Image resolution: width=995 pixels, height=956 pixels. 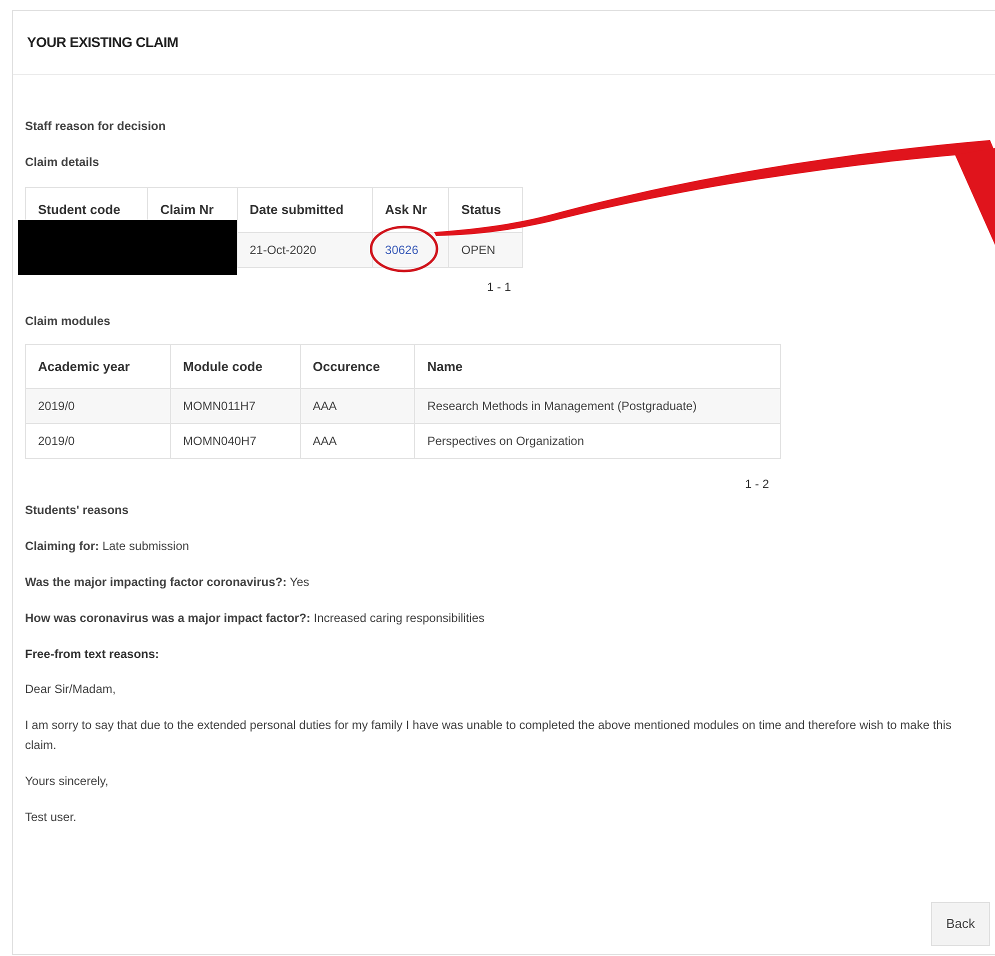 What do you see at coordinates (92, 654) in the screenshot?
I see `section-label: Free-from text reasons:` at bounding box center [92, 654].